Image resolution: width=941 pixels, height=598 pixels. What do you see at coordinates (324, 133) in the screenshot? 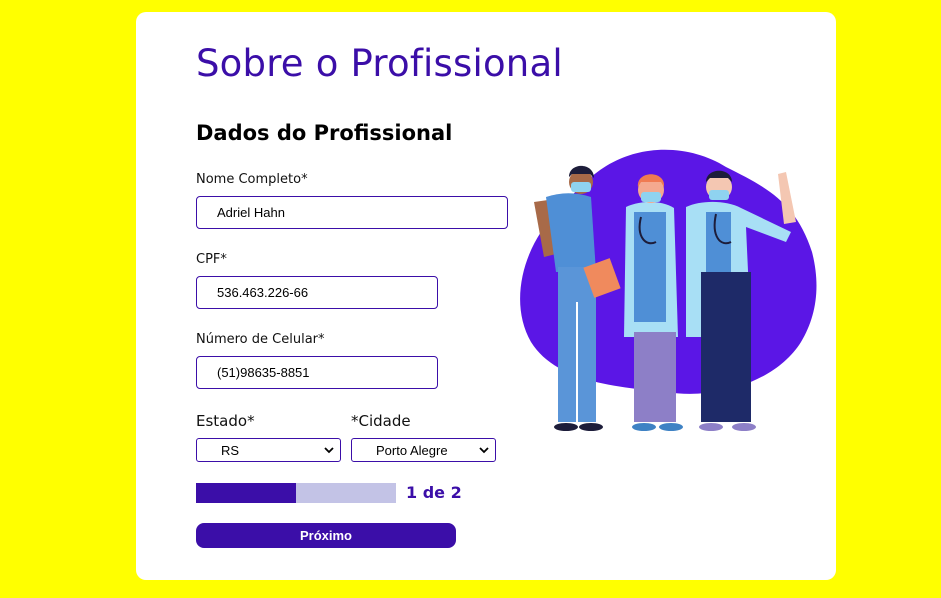
I see `section-title: Dados do Profissional` at bounding box center [324, 133].